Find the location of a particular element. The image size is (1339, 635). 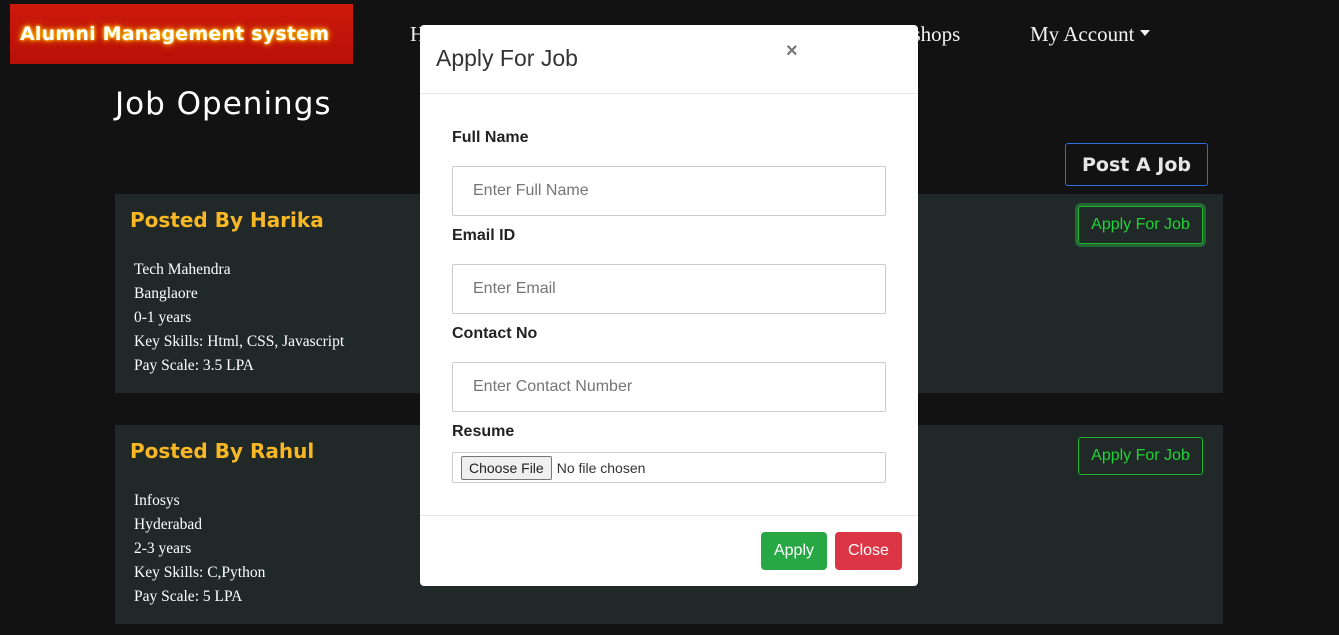

choose-file-button: Choose File is located at coordinates (506, 467).